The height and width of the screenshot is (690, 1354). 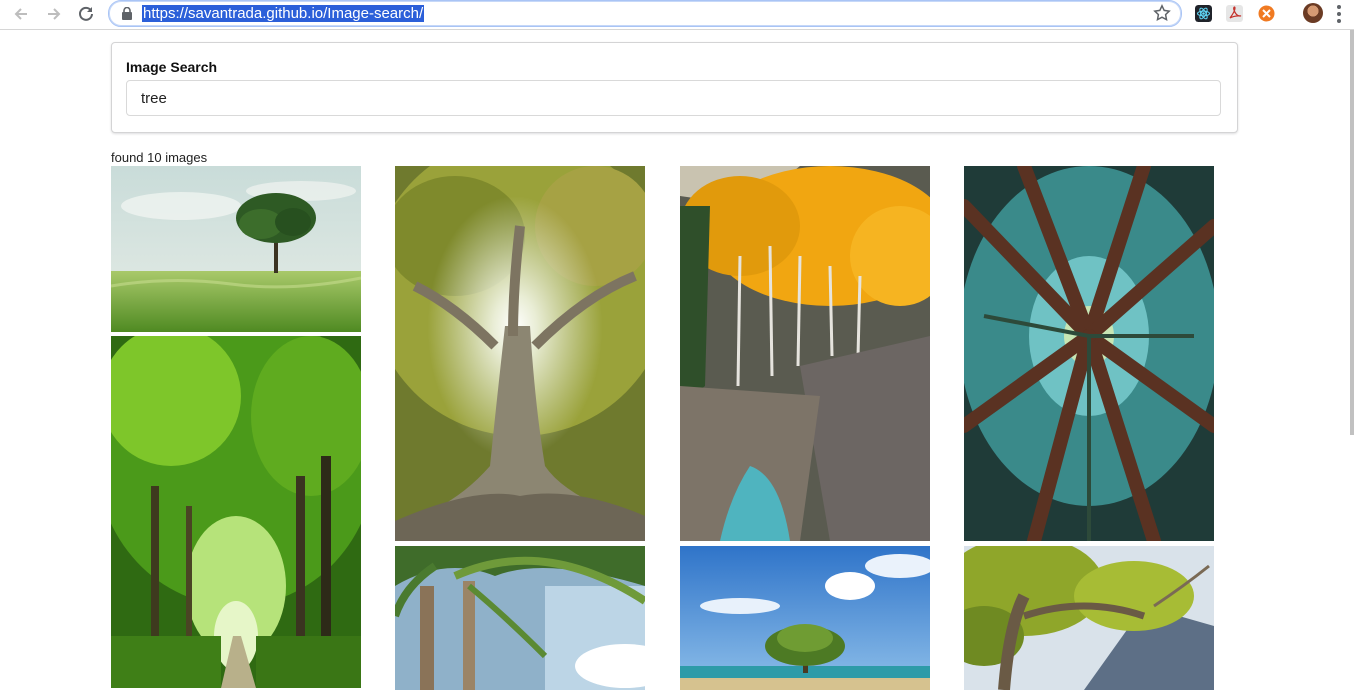 What do you see at coordinates (1203, 13) in the screenshot?
I see `react-devtools-extension-icon` at bounding box center [1203, 13].